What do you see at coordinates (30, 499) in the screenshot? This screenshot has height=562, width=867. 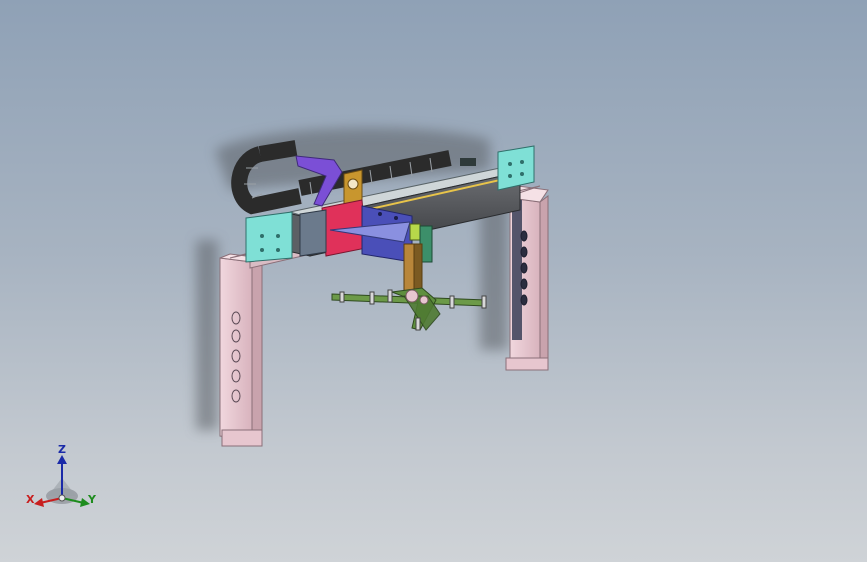 I see `triad-x-label: X` at bounding box center [30, 499].